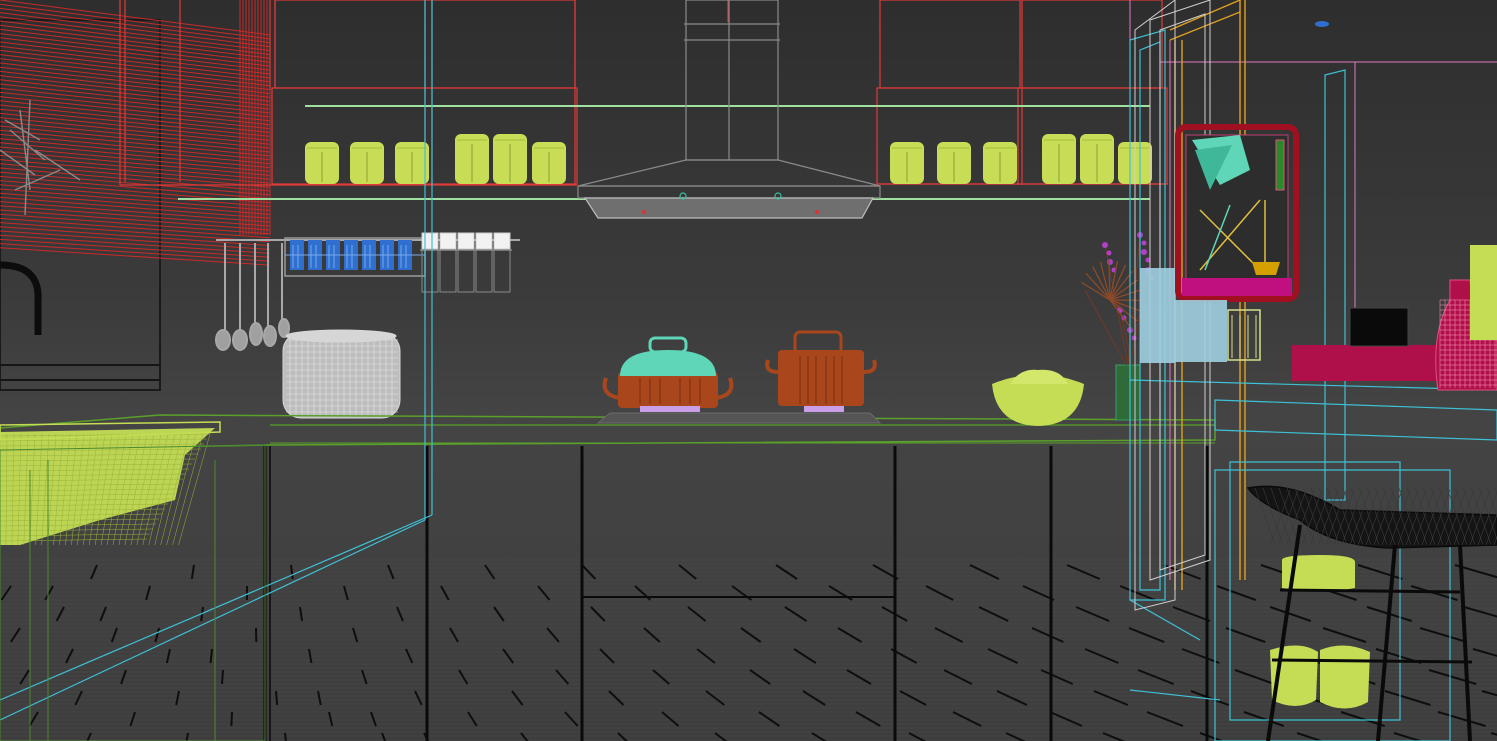 This screenshot has width=1497, height=741. Describe the element at coordinates (1038, 397) in the screenshot. I see `fruit-bowl` at that location.